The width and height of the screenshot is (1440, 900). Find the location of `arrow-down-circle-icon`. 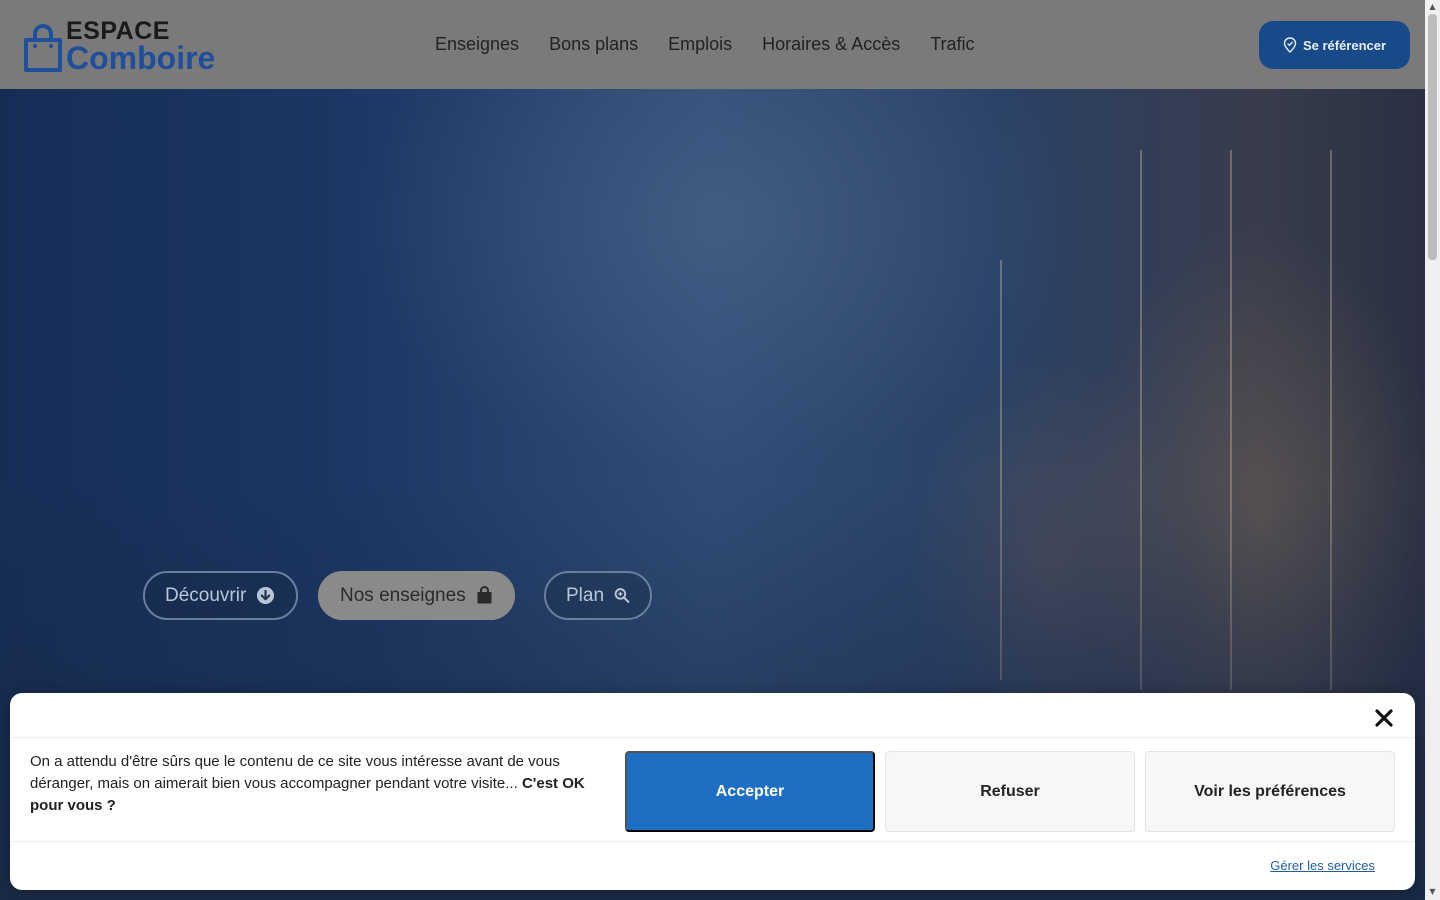

arrow-down-circle-icon is located at coordinates (266, 595).